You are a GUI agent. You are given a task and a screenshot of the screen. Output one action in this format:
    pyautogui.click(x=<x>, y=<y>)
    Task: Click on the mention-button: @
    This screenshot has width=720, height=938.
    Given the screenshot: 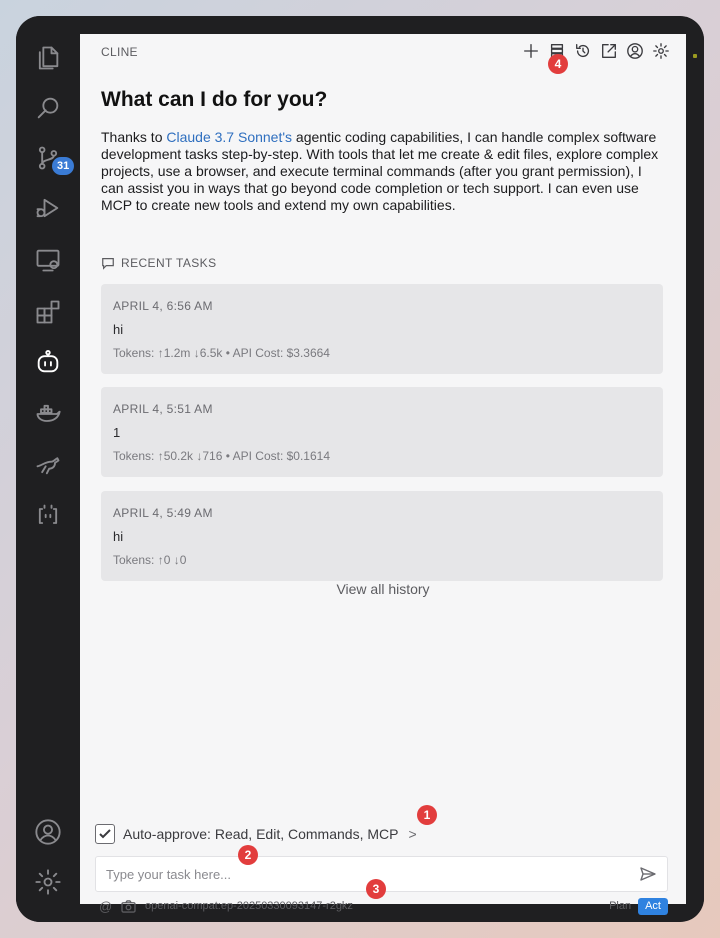 What is the action you would take?
    pyautogui.click(x=105, y=906)
    